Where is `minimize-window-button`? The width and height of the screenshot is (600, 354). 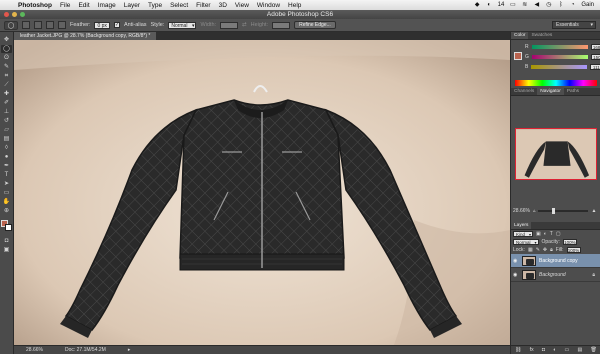
minimize-window-button is located at coordinates (14, 14).